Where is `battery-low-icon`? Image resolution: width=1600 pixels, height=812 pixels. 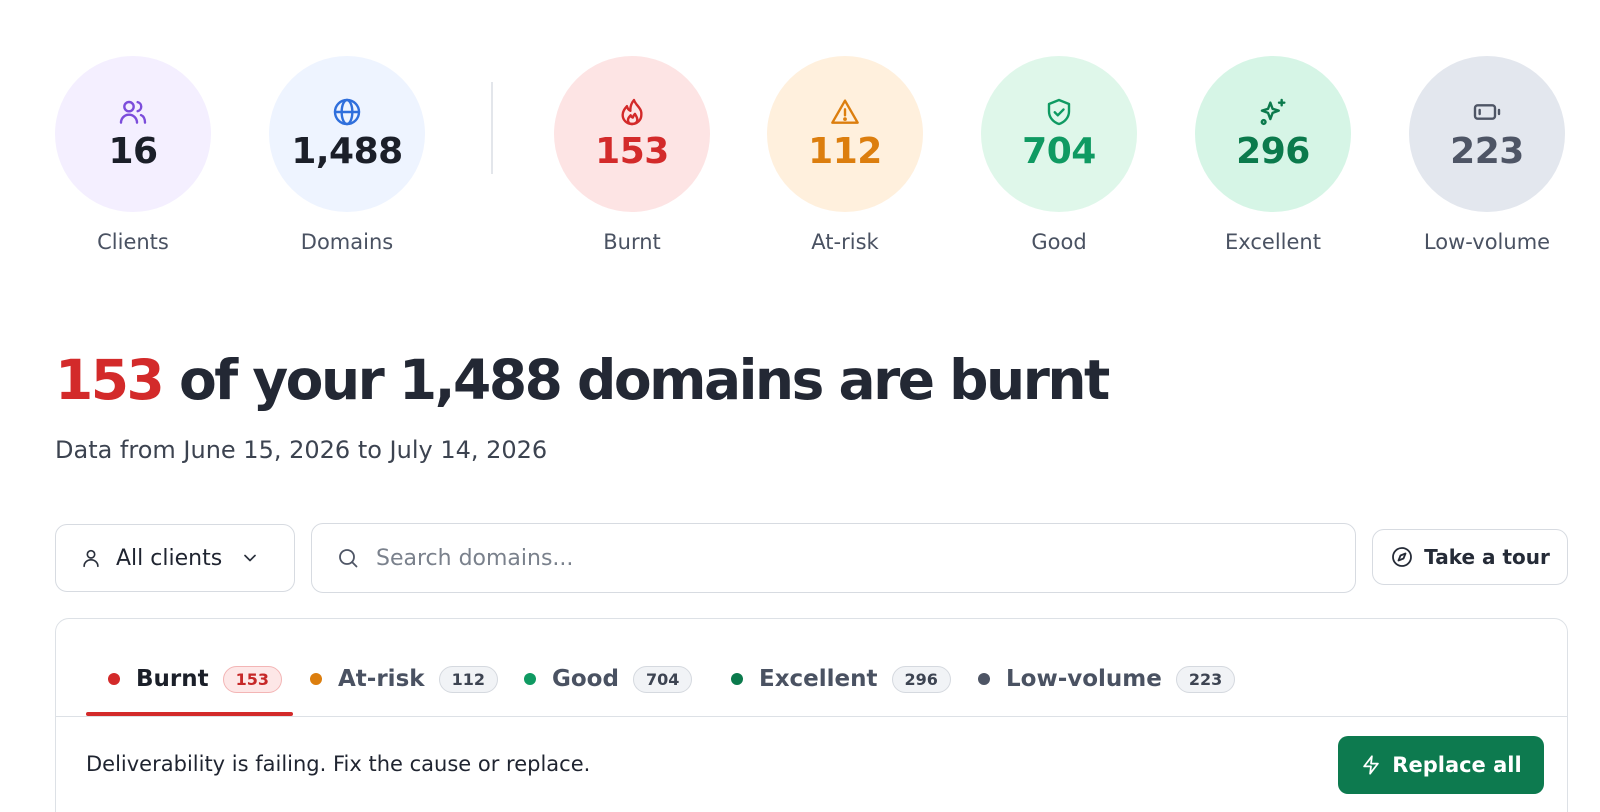 battery-low-icon is located at coordinates (1487, 112).